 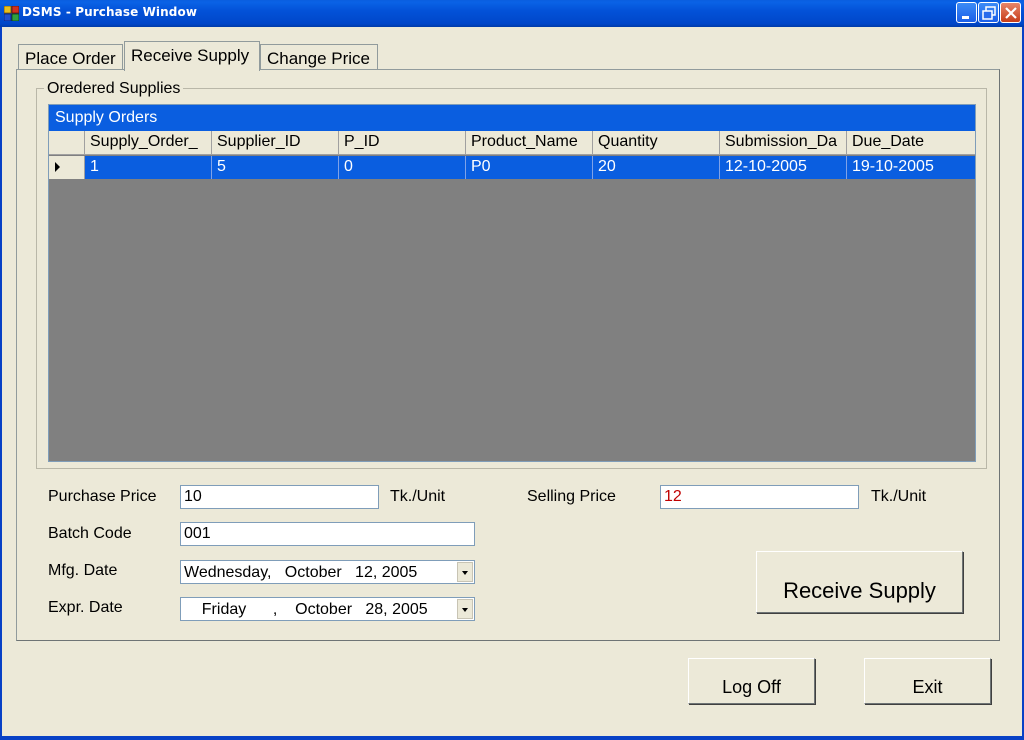 I want to click on cell-p-id: 0, so click(x=402, y=167).